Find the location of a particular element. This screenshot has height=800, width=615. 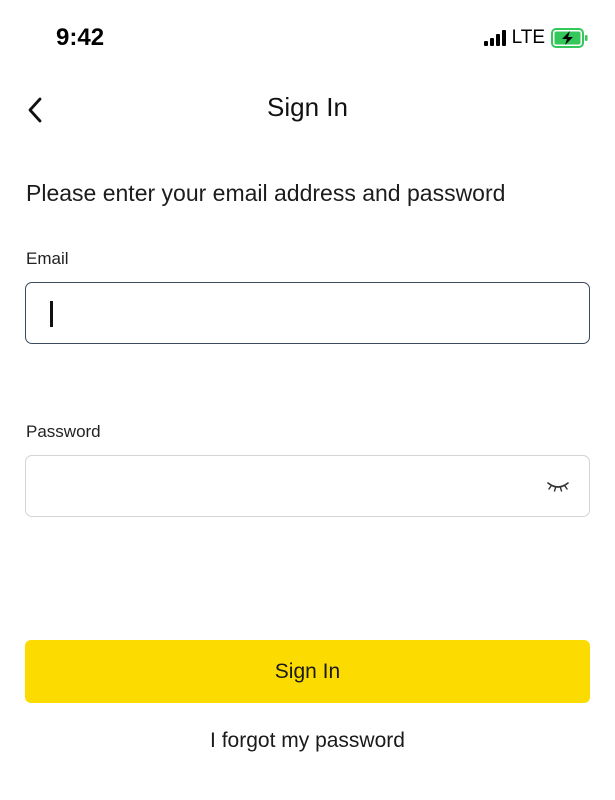

password-label: Password is located at coordinates (63, 431).